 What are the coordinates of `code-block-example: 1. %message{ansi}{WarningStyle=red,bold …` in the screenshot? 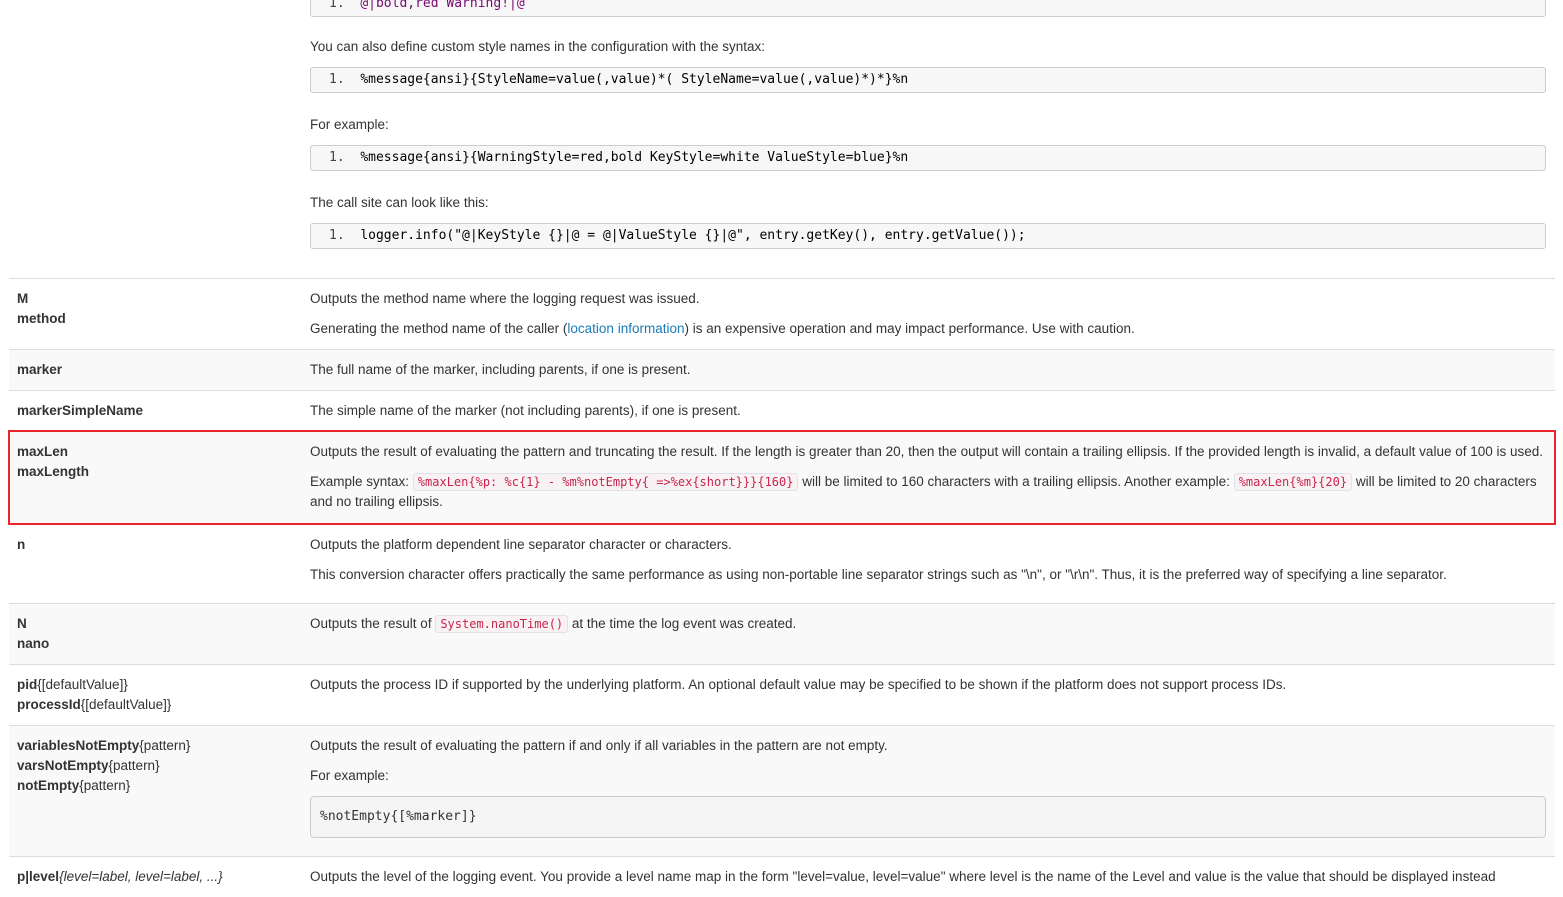 It's located at (928, 158).